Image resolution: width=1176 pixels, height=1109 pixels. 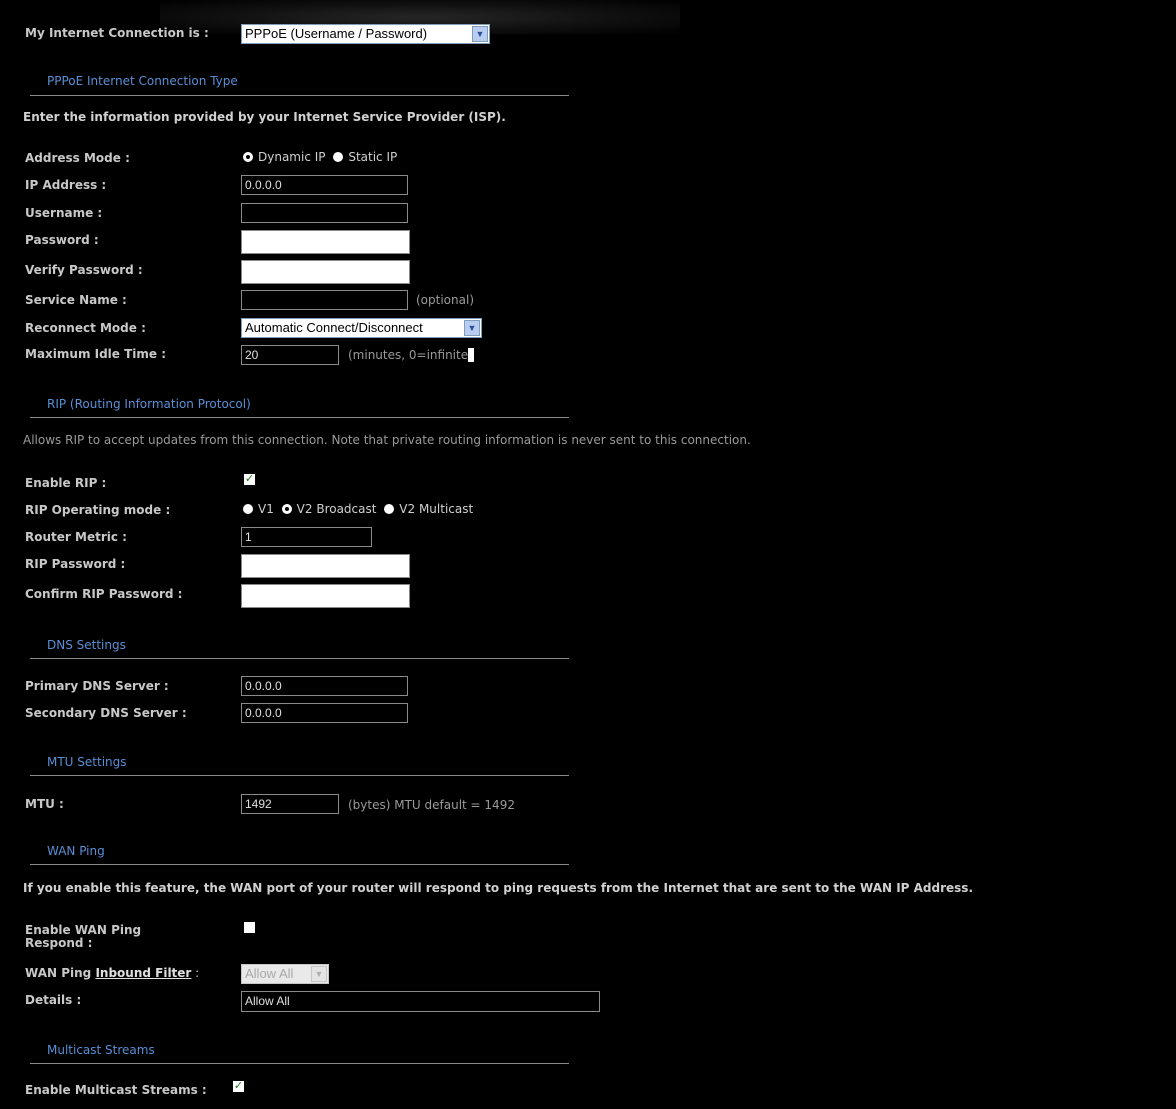 I want to click on connection-type-label: My Internet Connection is :, so click(x=117, y=33).